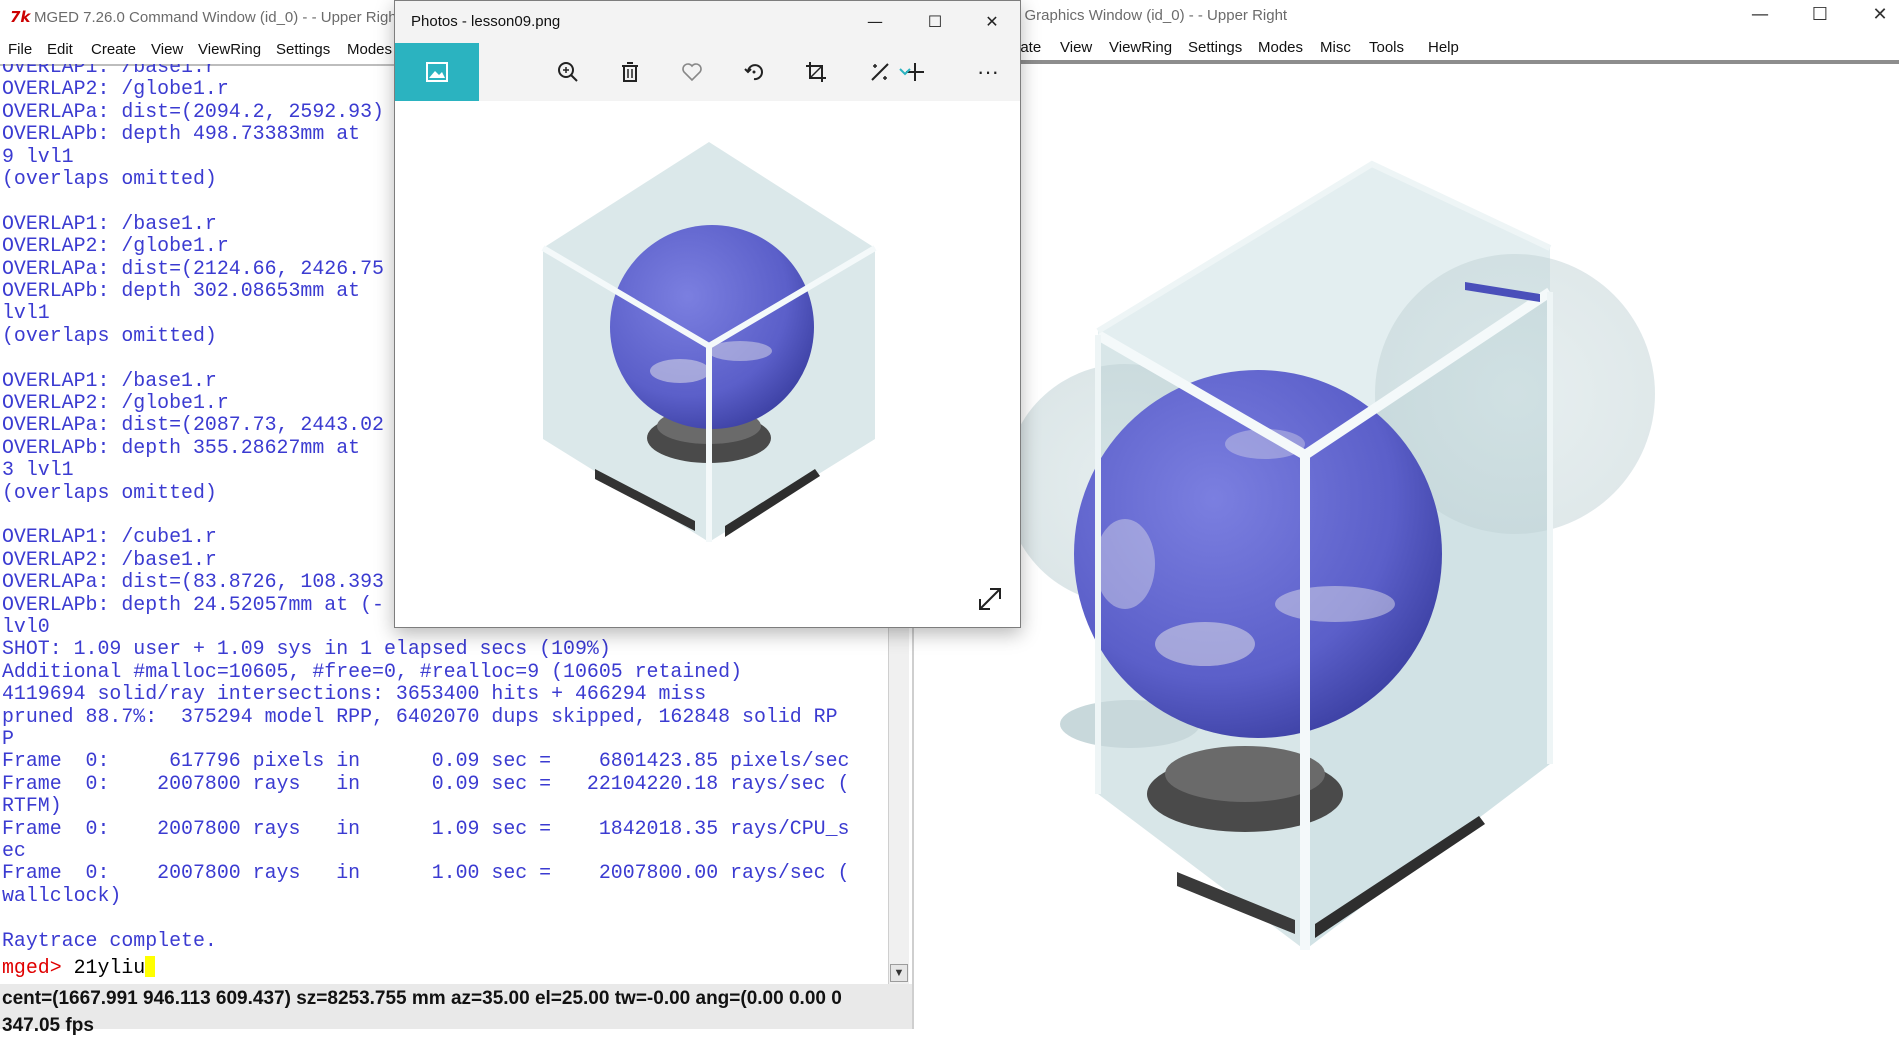  Describe the element at coordinates (150, 966) in the screenshot. I see `text-cursor` at that location.